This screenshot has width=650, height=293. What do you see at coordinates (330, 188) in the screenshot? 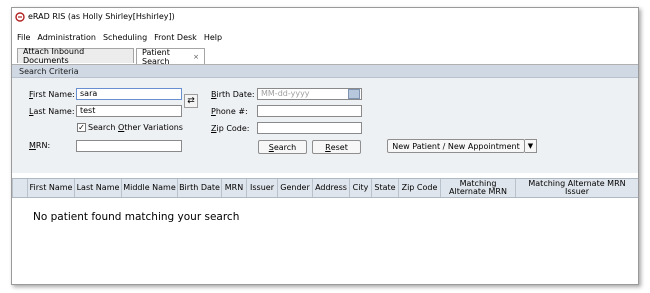
I see `column-header: Address` at bounding box center [330, 188].